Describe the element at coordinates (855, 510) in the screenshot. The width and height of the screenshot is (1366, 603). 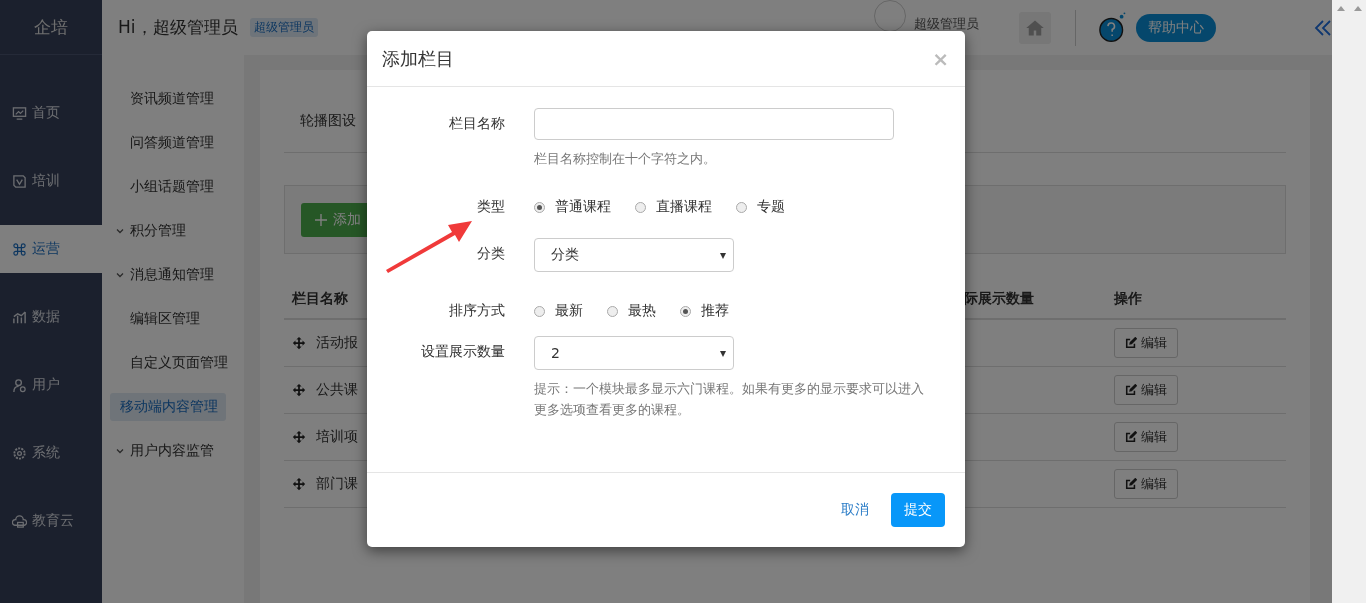
I see `cancel-link: 取消` at that location.